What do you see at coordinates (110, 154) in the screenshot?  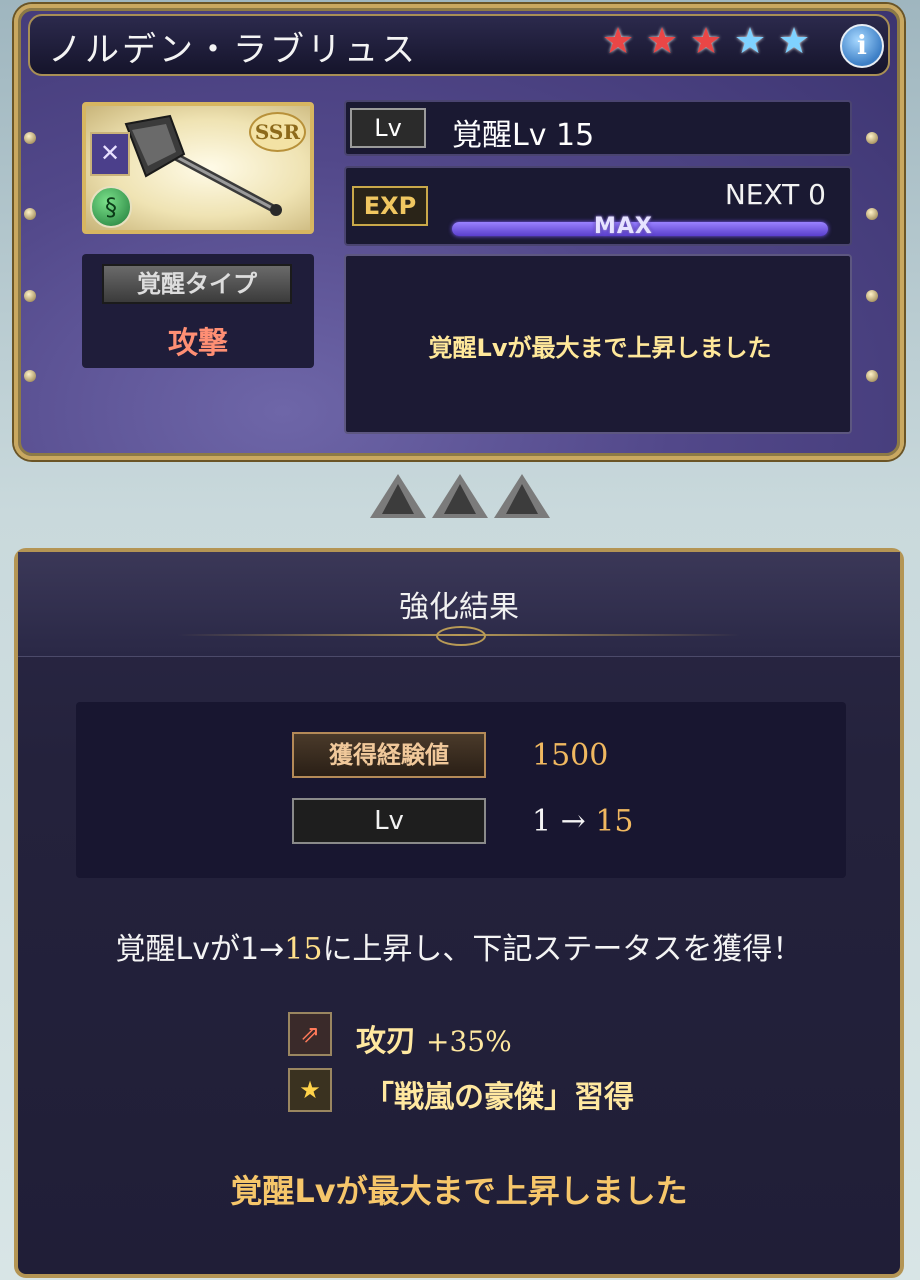 I see `weapon-type-icon: ✕` at bounding box center [110, 154].